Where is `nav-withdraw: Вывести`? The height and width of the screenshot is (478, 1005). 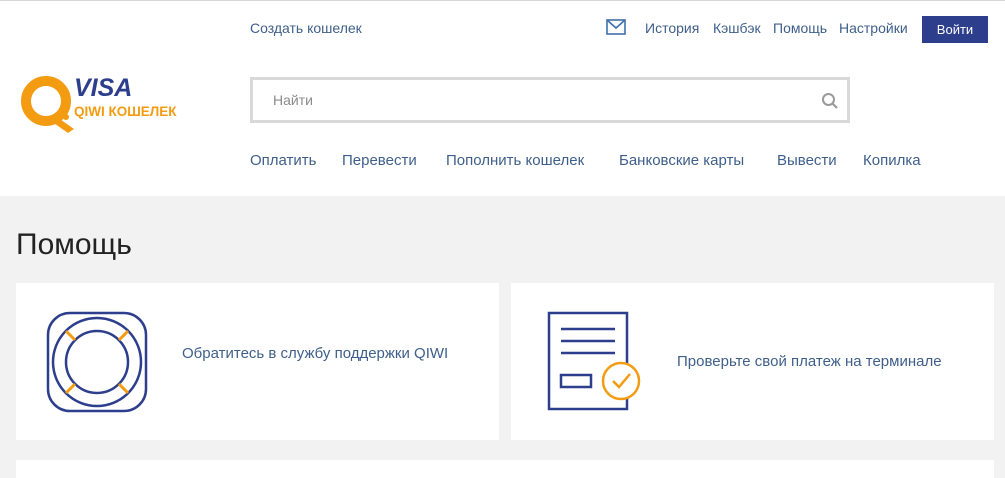 nav-withdraw: Вывести is located at coordinates (807, 160).